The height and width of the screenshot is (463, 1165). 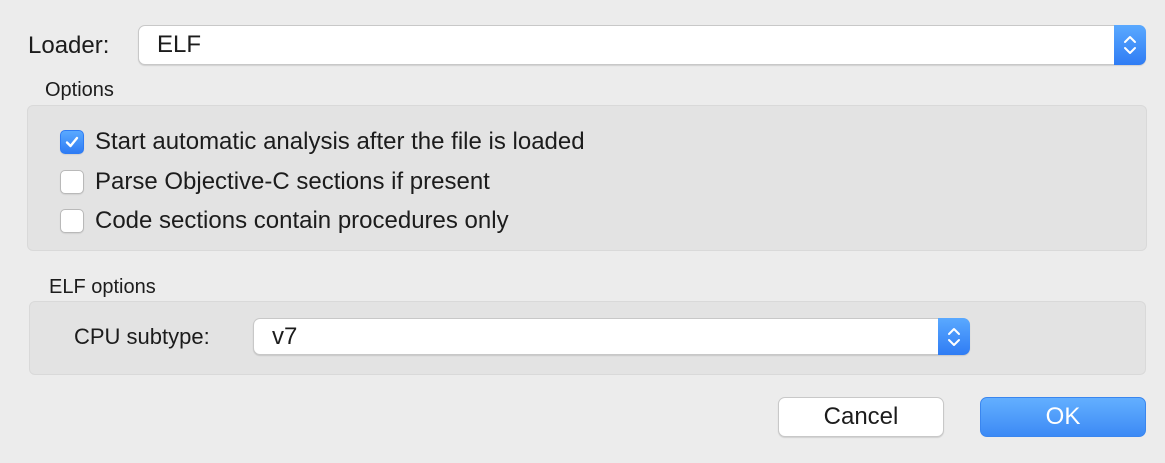 What do you see at coordinates (69, 45) in the screenshot?
I see `loader-label: Loader:` at bounding box center [69, 45].